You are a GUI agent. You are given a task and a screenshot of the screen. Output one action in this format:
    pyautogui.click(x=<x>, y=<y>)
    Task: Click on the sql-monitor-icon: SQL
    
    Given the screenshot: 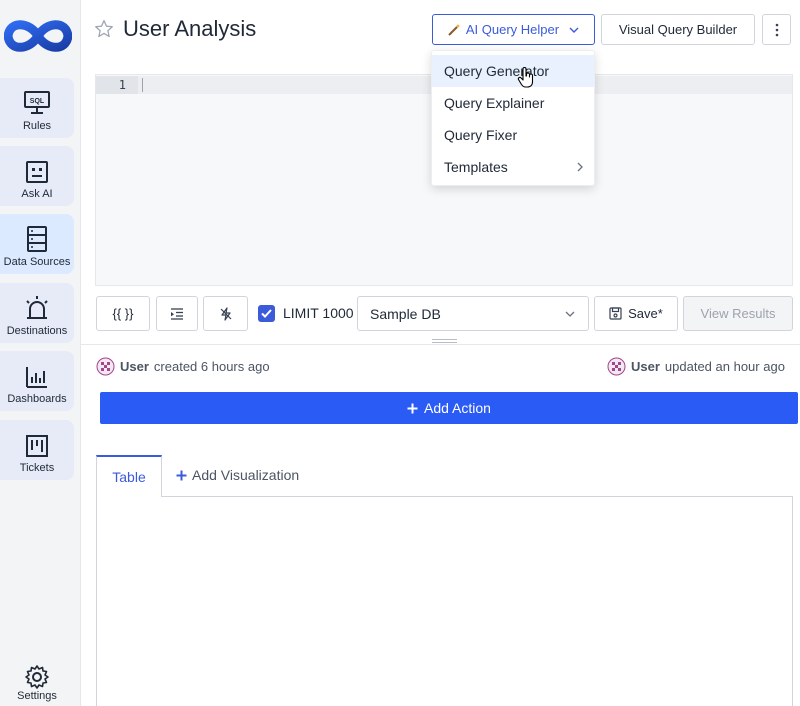 What is the action you would take?
    pyautogui.click(x=37, y=102)
    